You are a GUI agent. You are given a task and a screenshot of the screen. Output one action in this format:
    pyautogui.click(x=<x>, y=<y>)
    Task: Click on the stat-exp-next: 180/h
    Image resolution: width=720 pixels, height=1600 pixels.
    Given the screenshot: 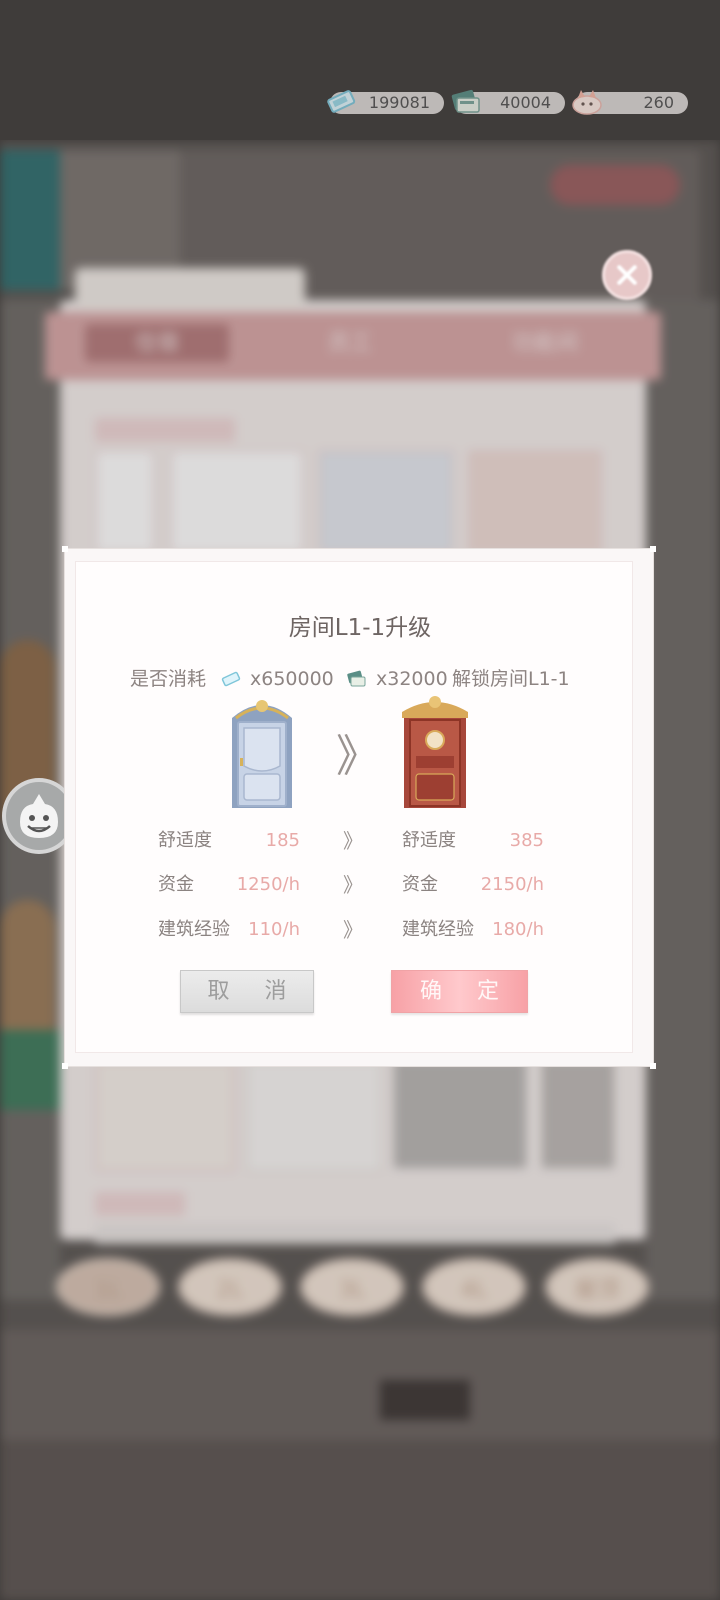 What is the action you would take?
    pyautogui.click(x=518, y=929)
    